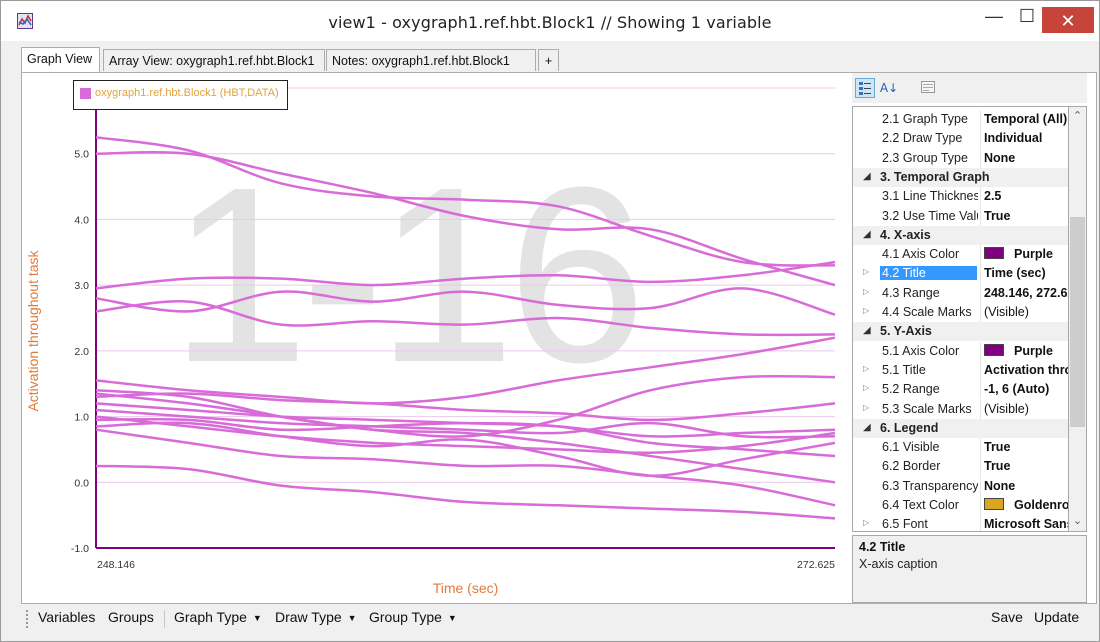 The width and height of the screenshot is (1100, 642). Describe the element at coordinates (1026, 505) in the screenshot. I see `property-value: Goldenrod` at that location.